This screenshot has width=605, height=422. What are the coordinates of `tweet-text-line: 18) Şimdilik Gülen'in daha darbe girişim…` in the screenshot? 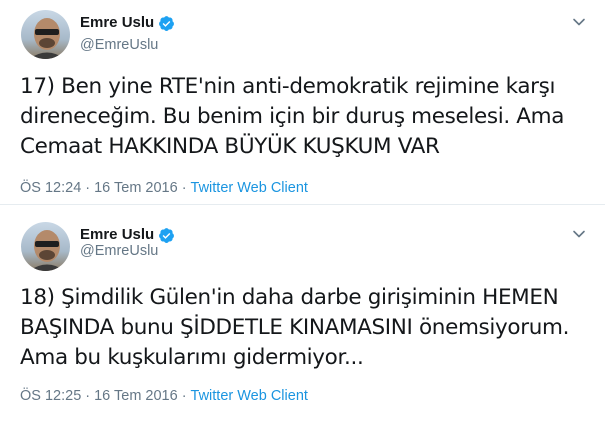 It's located at (289, 297).